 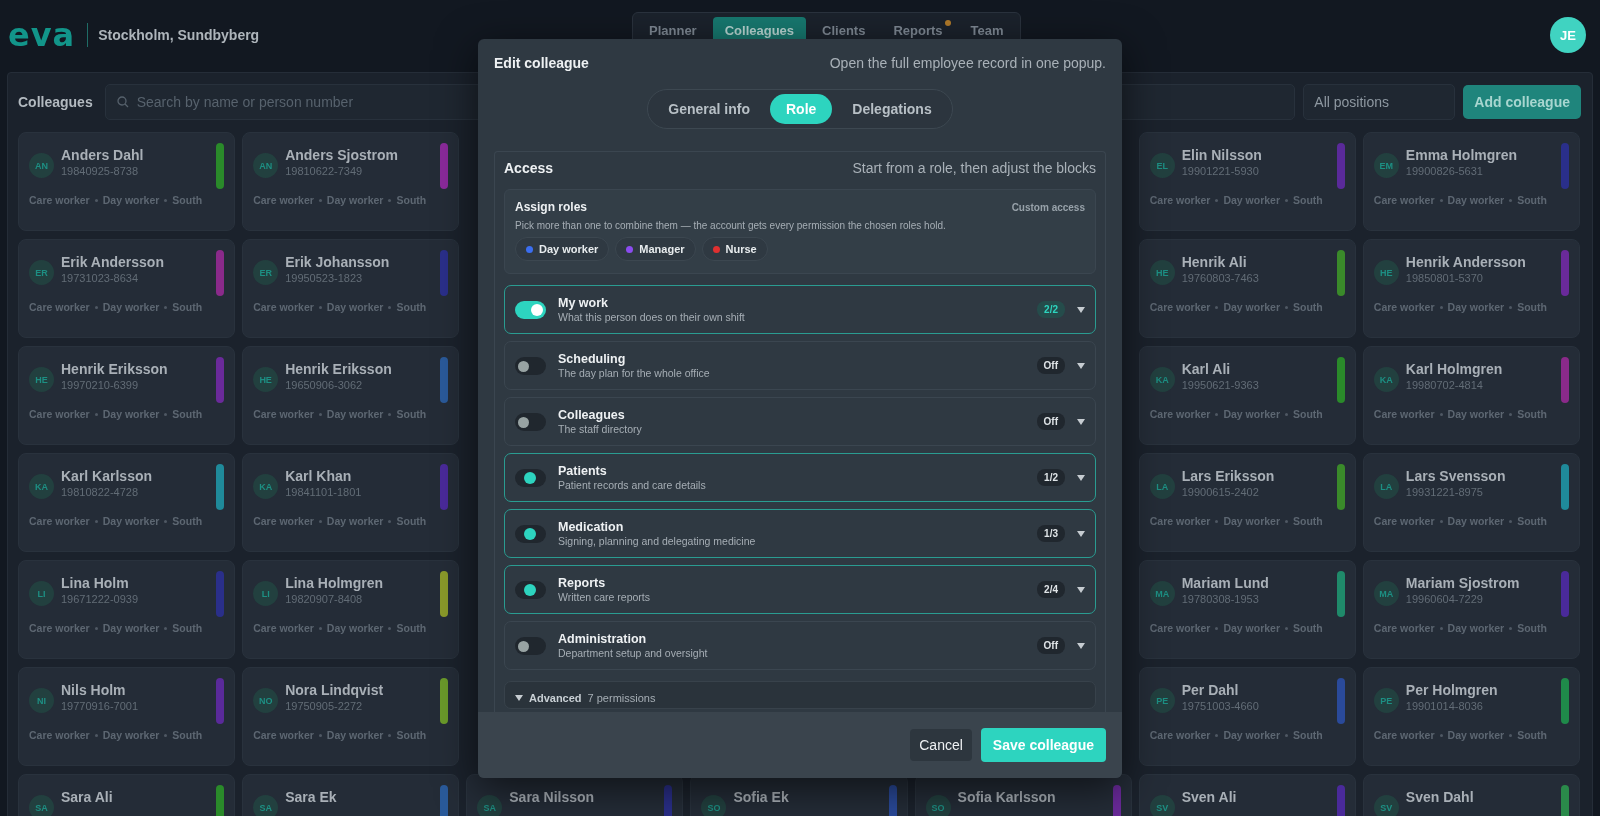 What do you see at coordinates (714, 805) in the screenshot?
I see `initials-avatar: SO` at bounding box center [714, 805].